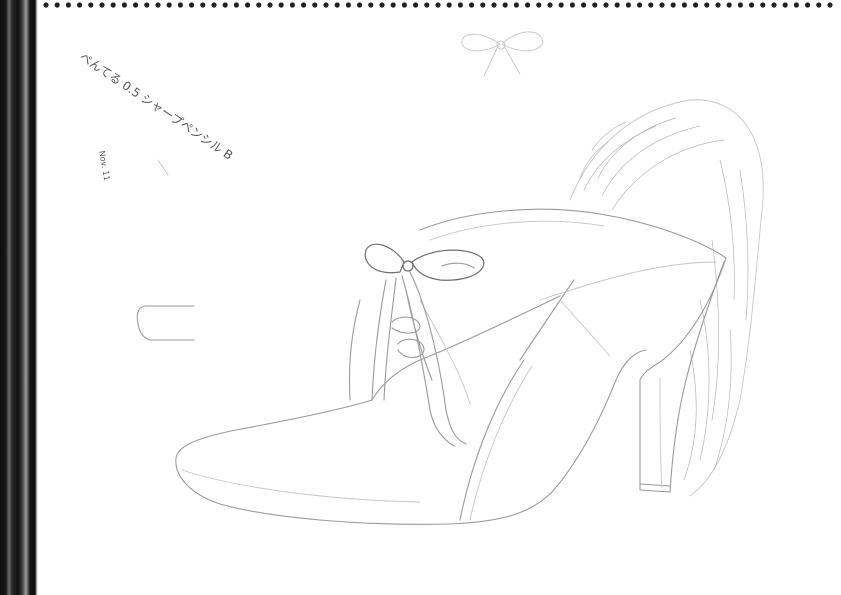  I want to click on heel-tip-sketch, so click(165, 323).